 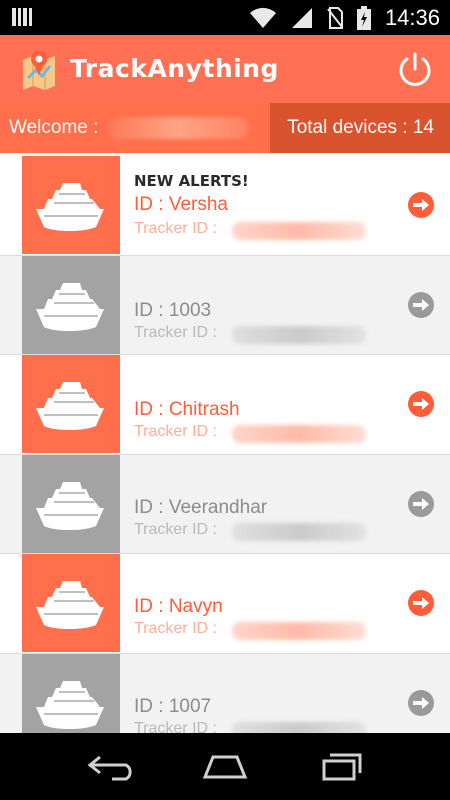 I want to click on device-item-navyn: ID : Navyn Tracker ID :, so click(x=225, y=604).